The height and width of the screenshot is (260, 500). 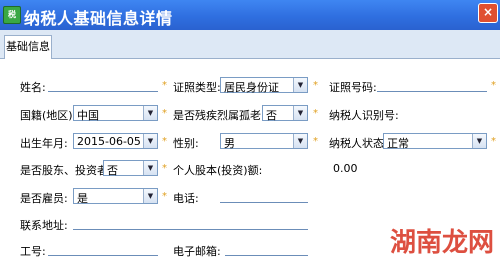 I want to click on taxpayer-status-value: 正常, so click(x=398, y=143).